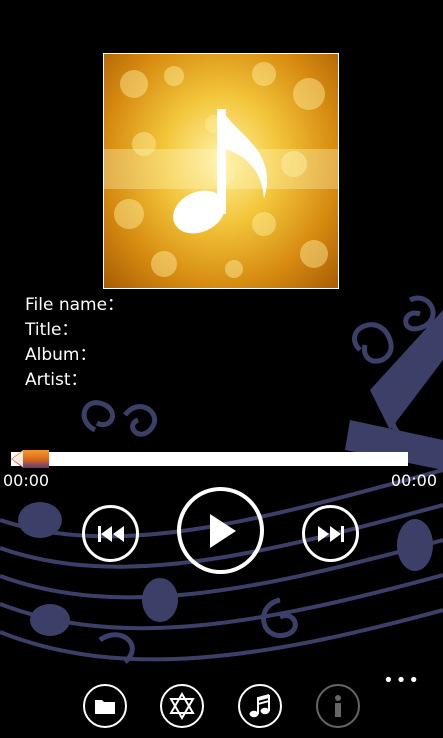  I want to click on skip-previous-icon, so click(110, 533).